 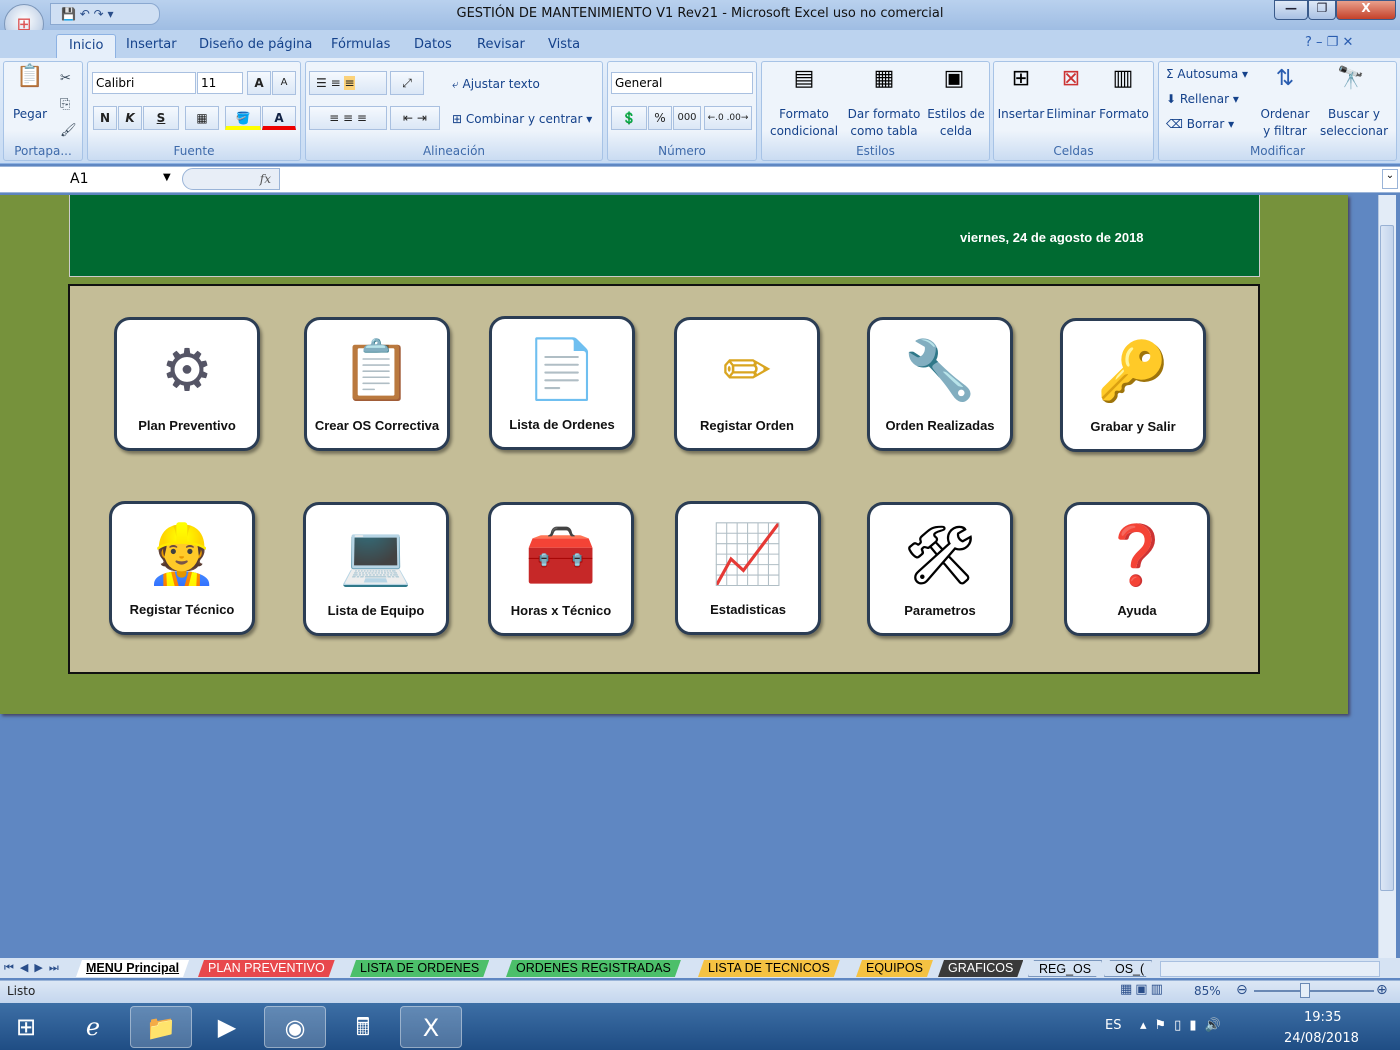 I want to click on zoom-slider, so click(x=1314, y=991).